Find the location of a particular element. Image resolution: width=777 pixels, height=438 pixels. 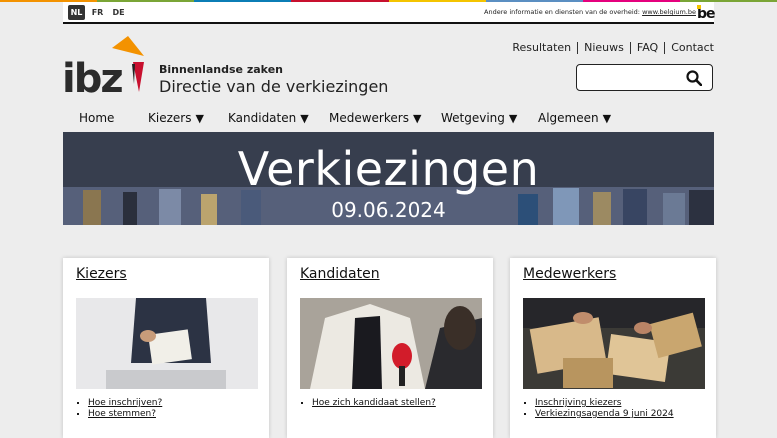

link-hoe-stemmen: Hoe stemmen? is located at coordinates (122, 414).